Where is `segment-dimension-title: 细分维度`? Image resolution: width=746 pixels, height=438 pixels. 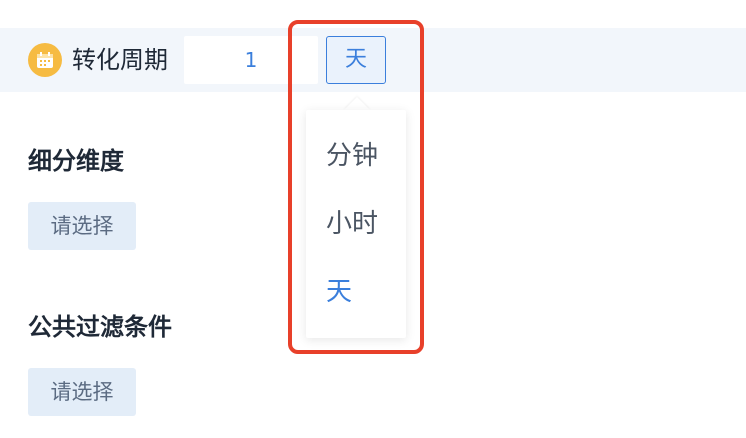 segment-dimension-title: 细分维度 is located at coordinates (76, 161).